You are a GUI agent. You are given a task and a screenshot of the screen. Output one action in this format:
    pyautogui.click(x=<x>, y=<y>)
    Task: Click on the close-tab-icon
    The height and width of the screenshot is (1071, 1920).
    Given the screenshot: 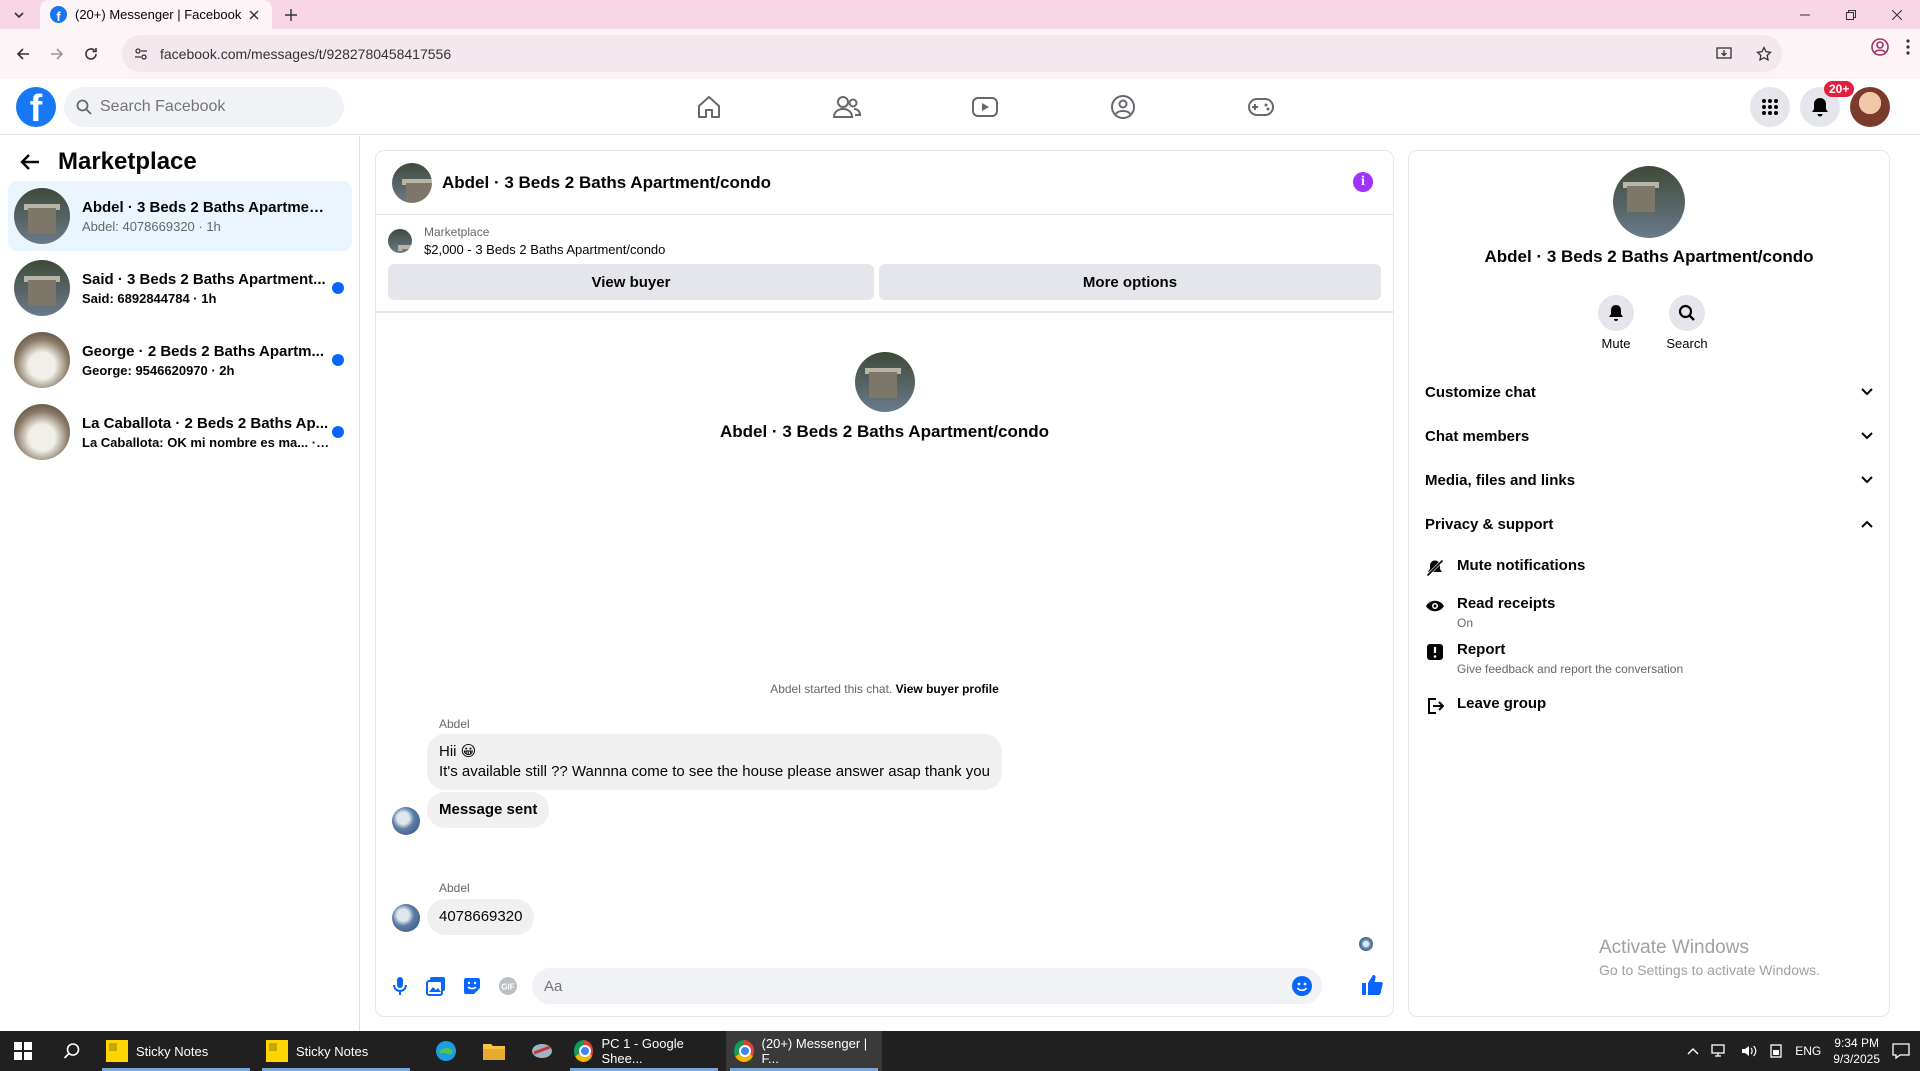 What is the action you would take?
    pyautogui.click(x=254, y=15)
    